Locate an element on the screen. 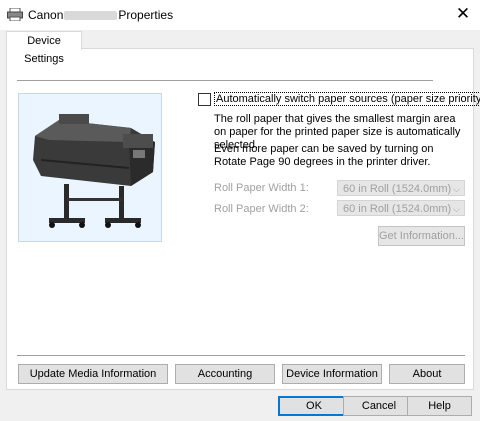 This screenshot has height=421, width=480. roll-paper-width-1-value: 60 in Roll (1524.0mm) is located at coordinates (397, 189).